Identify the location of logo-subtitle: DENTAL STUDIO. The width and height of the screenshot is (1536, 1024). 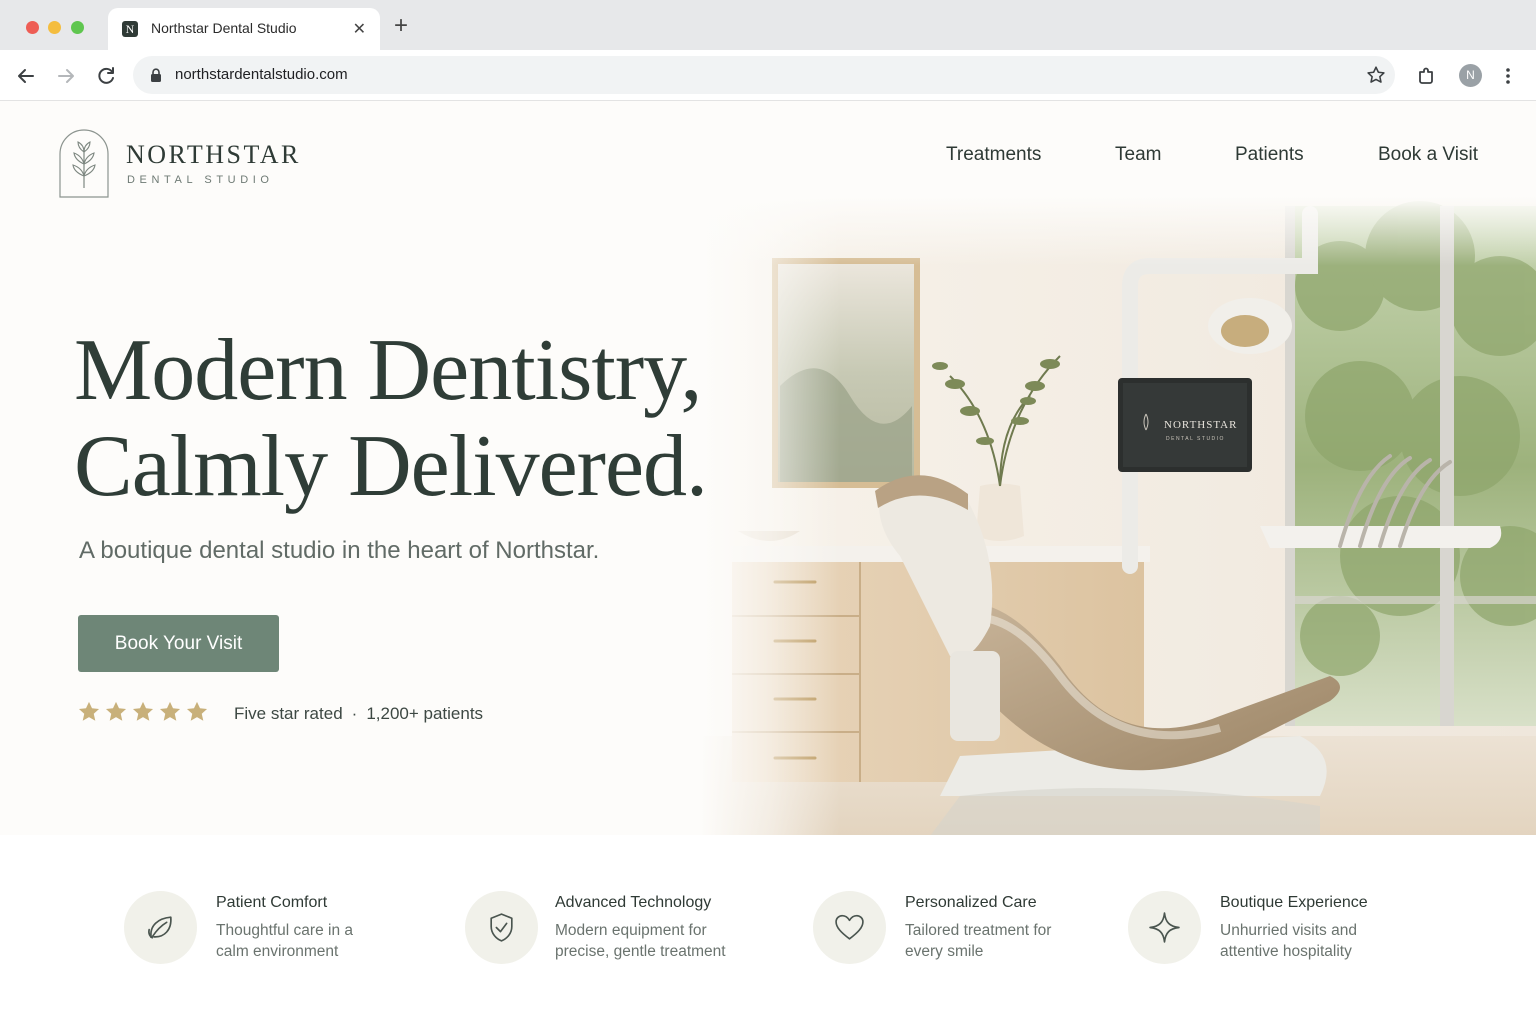
(200, 180).